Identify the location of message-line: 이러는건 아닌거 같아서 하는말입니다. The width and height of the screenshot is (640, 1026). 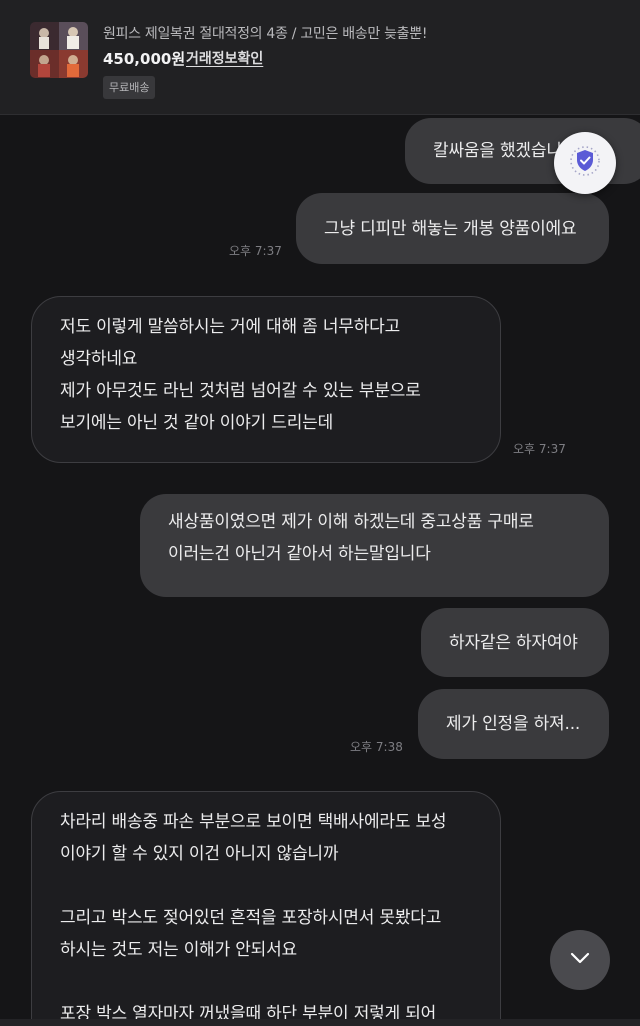
(299, 554).